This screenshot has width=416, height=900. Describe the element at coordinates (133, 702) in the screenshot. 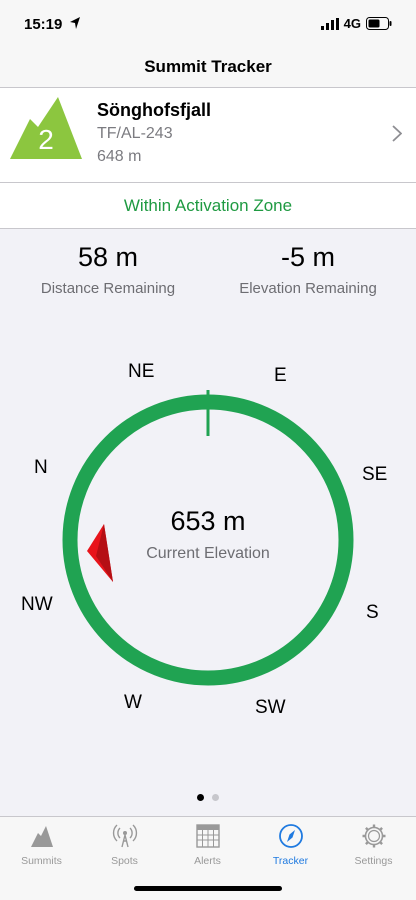

I see `direction-w: W` at that location.